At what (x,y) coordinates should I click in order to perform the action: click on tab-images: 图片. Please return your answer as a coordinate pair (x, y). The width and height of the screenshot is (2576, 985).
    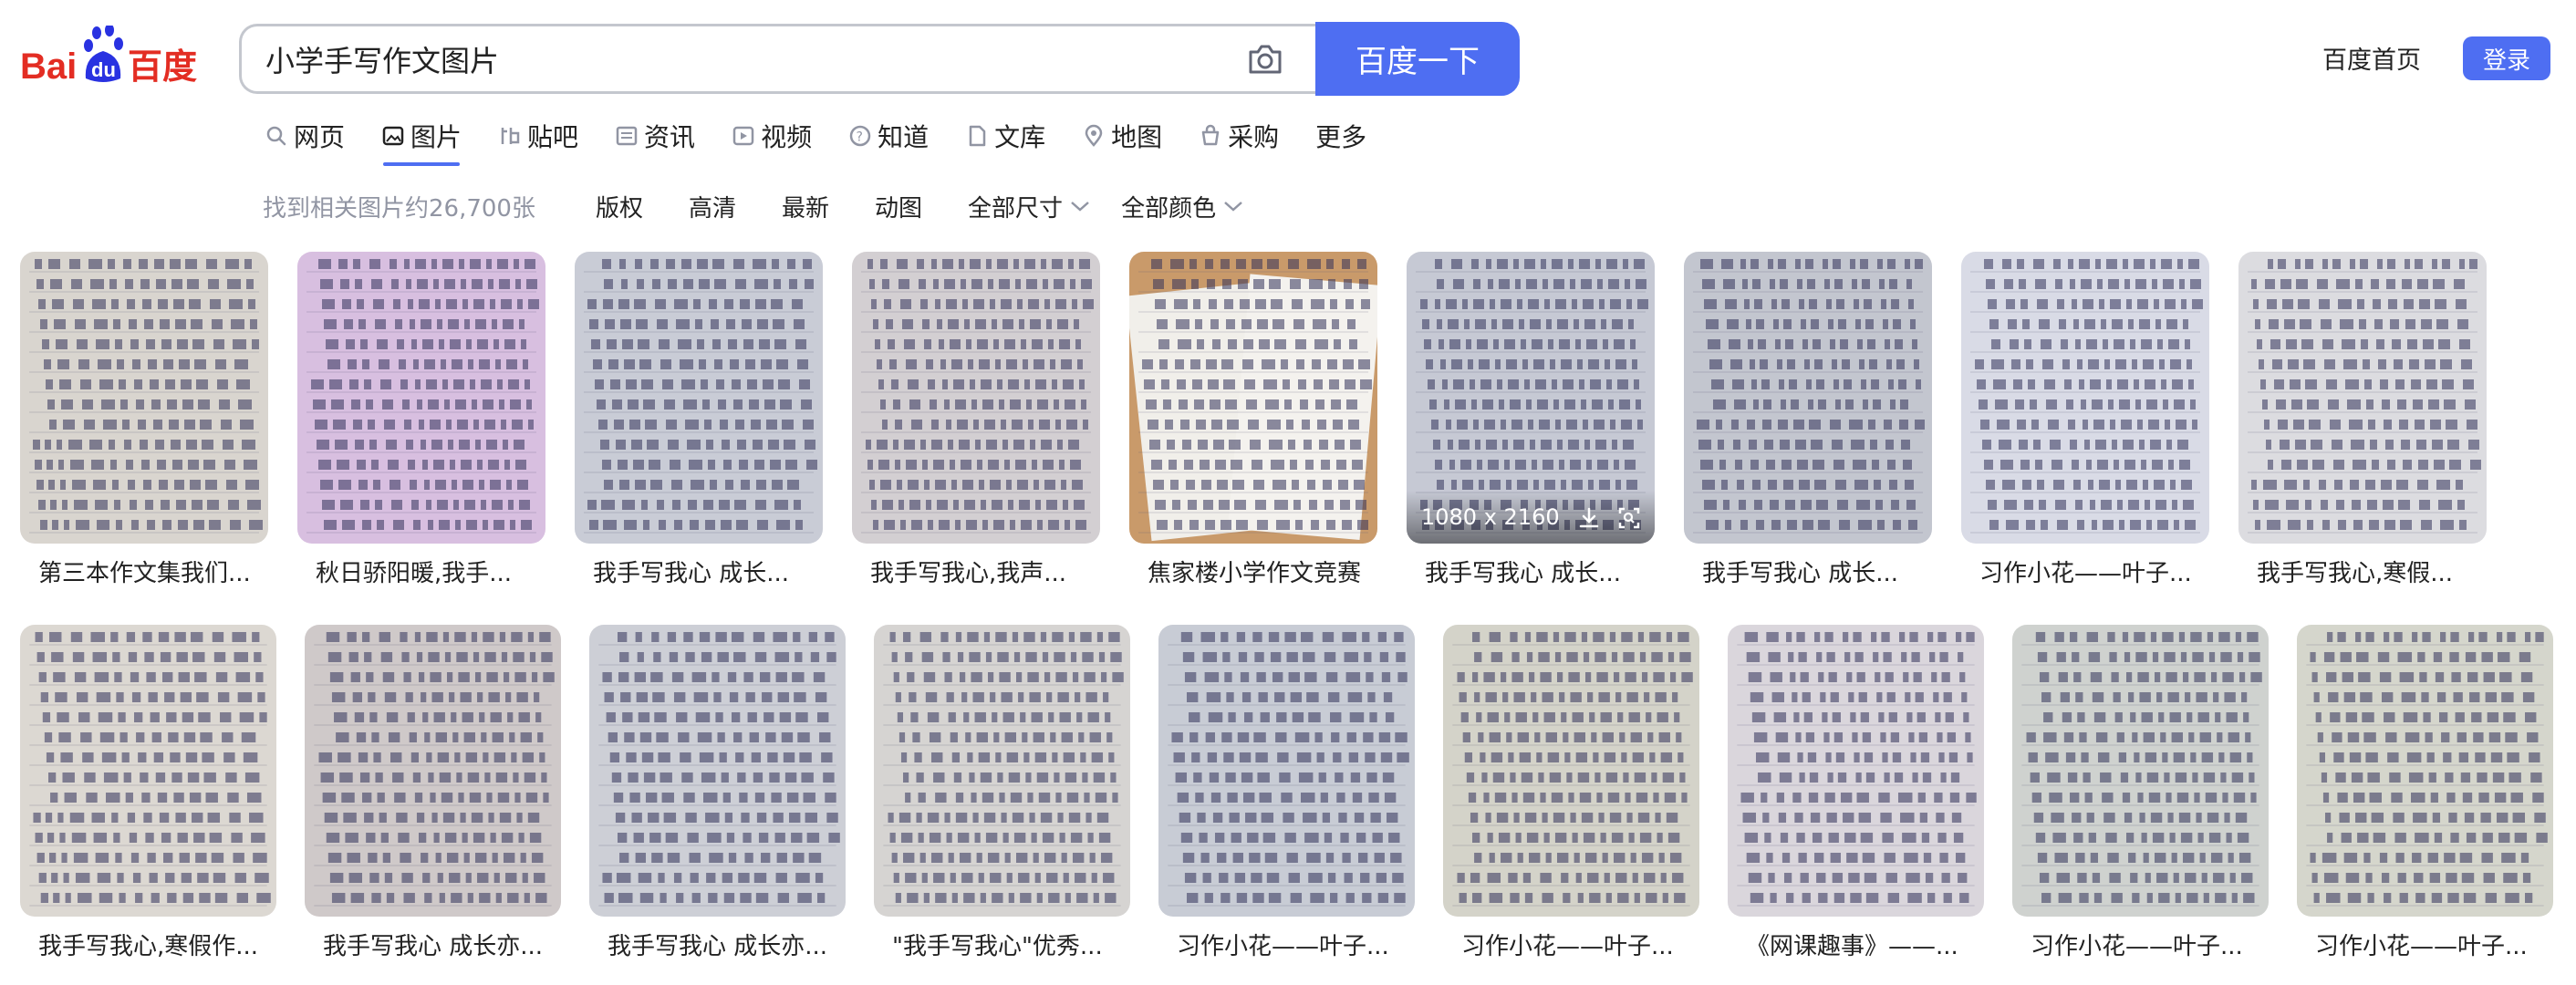
    Looking at the image, I should click on (421, 139).